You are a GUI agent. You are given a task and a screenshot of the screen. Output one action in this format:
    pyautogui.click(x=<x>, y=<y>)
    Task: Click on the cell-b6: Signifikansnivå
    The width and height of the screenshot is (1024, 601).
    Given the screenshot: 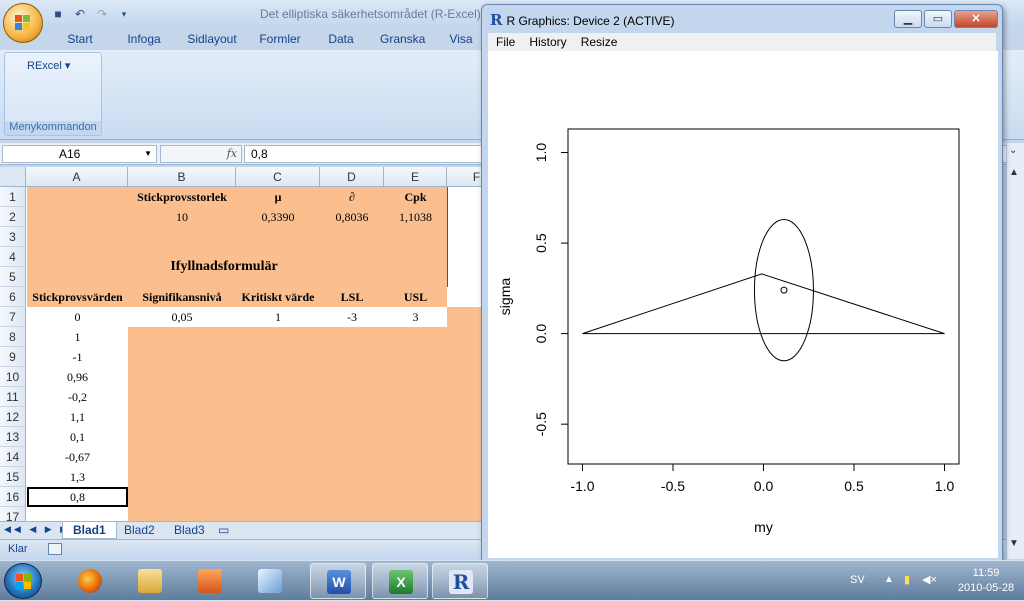 What is the action you would take?
    pyautogui.click(x=182, y=297)
    